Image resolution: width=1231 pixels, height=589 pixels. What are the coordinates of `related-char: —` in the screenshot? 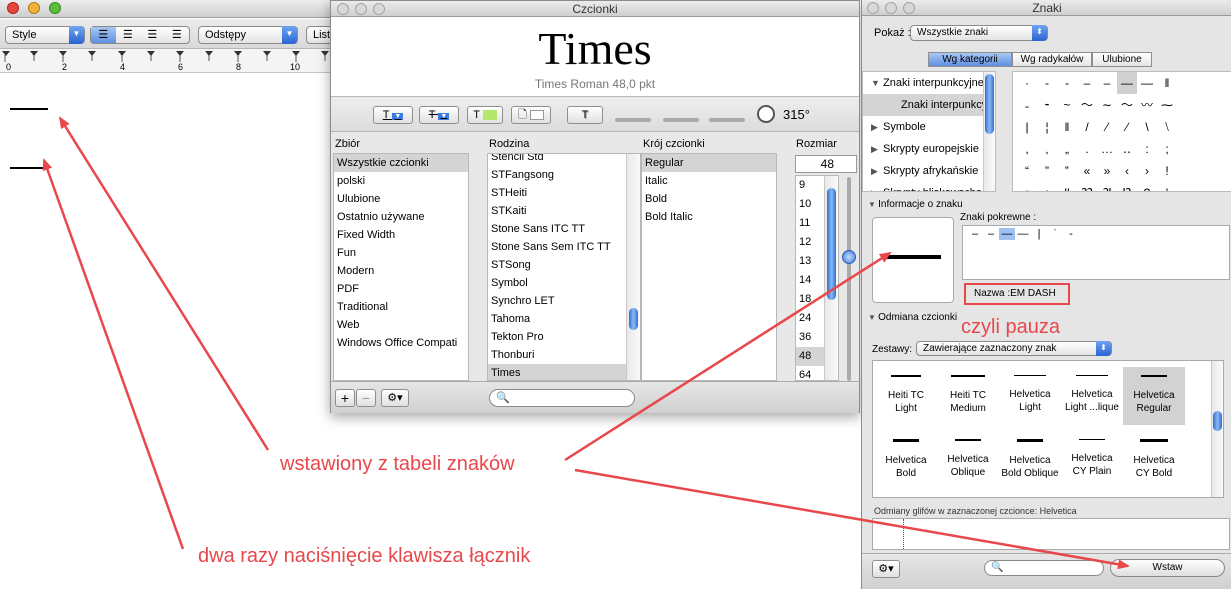 It's located at (1007, 234).